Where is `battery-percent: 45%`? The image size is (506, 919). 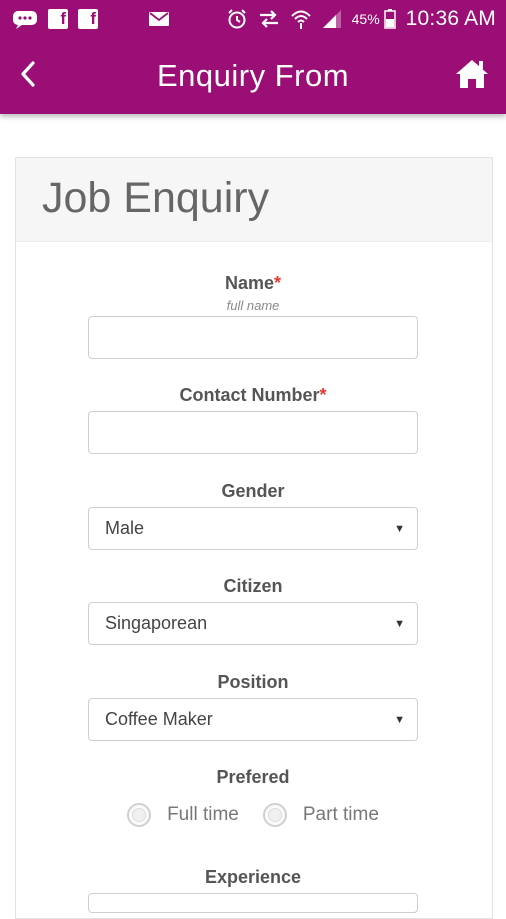
battery-percent: 45% is located at coordinates (365, 19).